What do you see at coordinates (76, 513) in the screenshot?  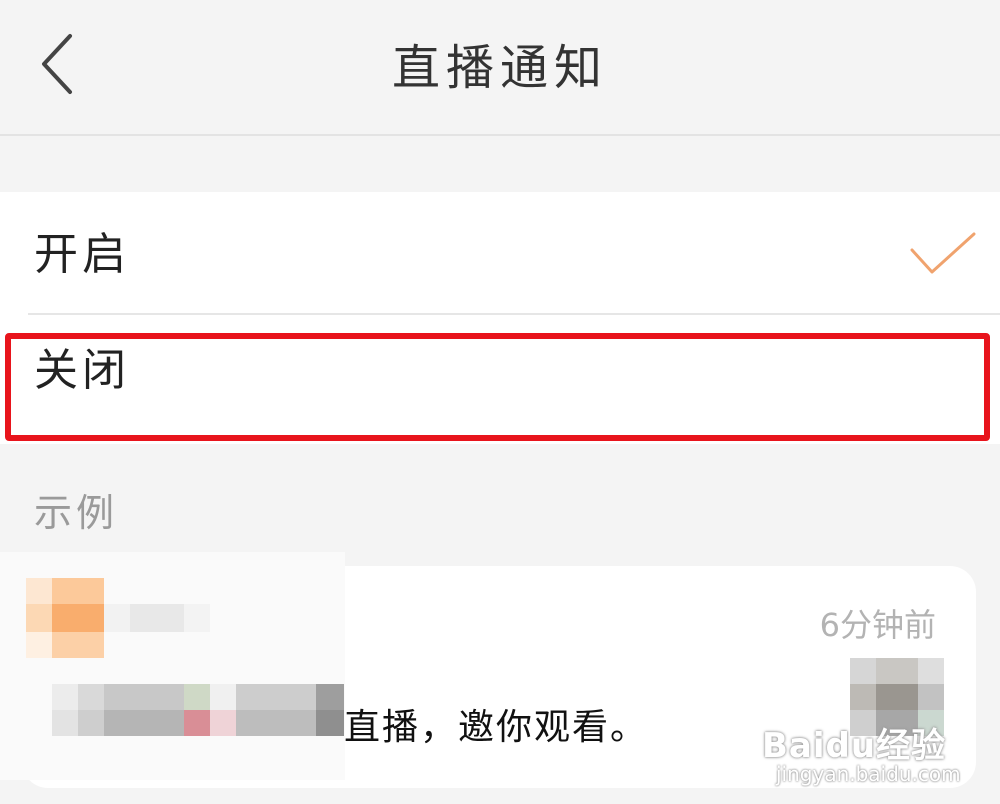 I see `section-label-example: 示例` at bounding box center [76, 513].